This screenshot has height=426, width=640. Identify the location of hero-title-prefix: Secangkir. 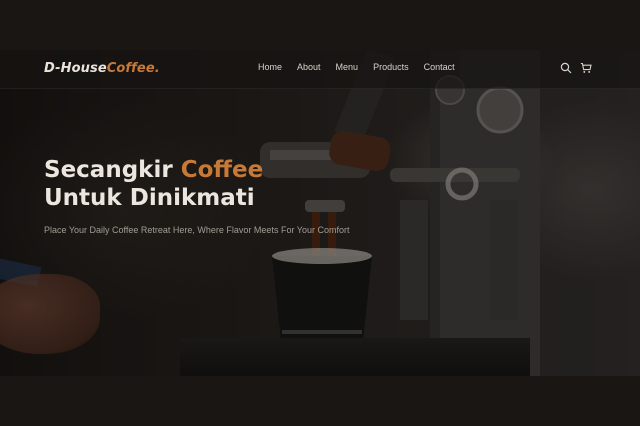
(112, 170).